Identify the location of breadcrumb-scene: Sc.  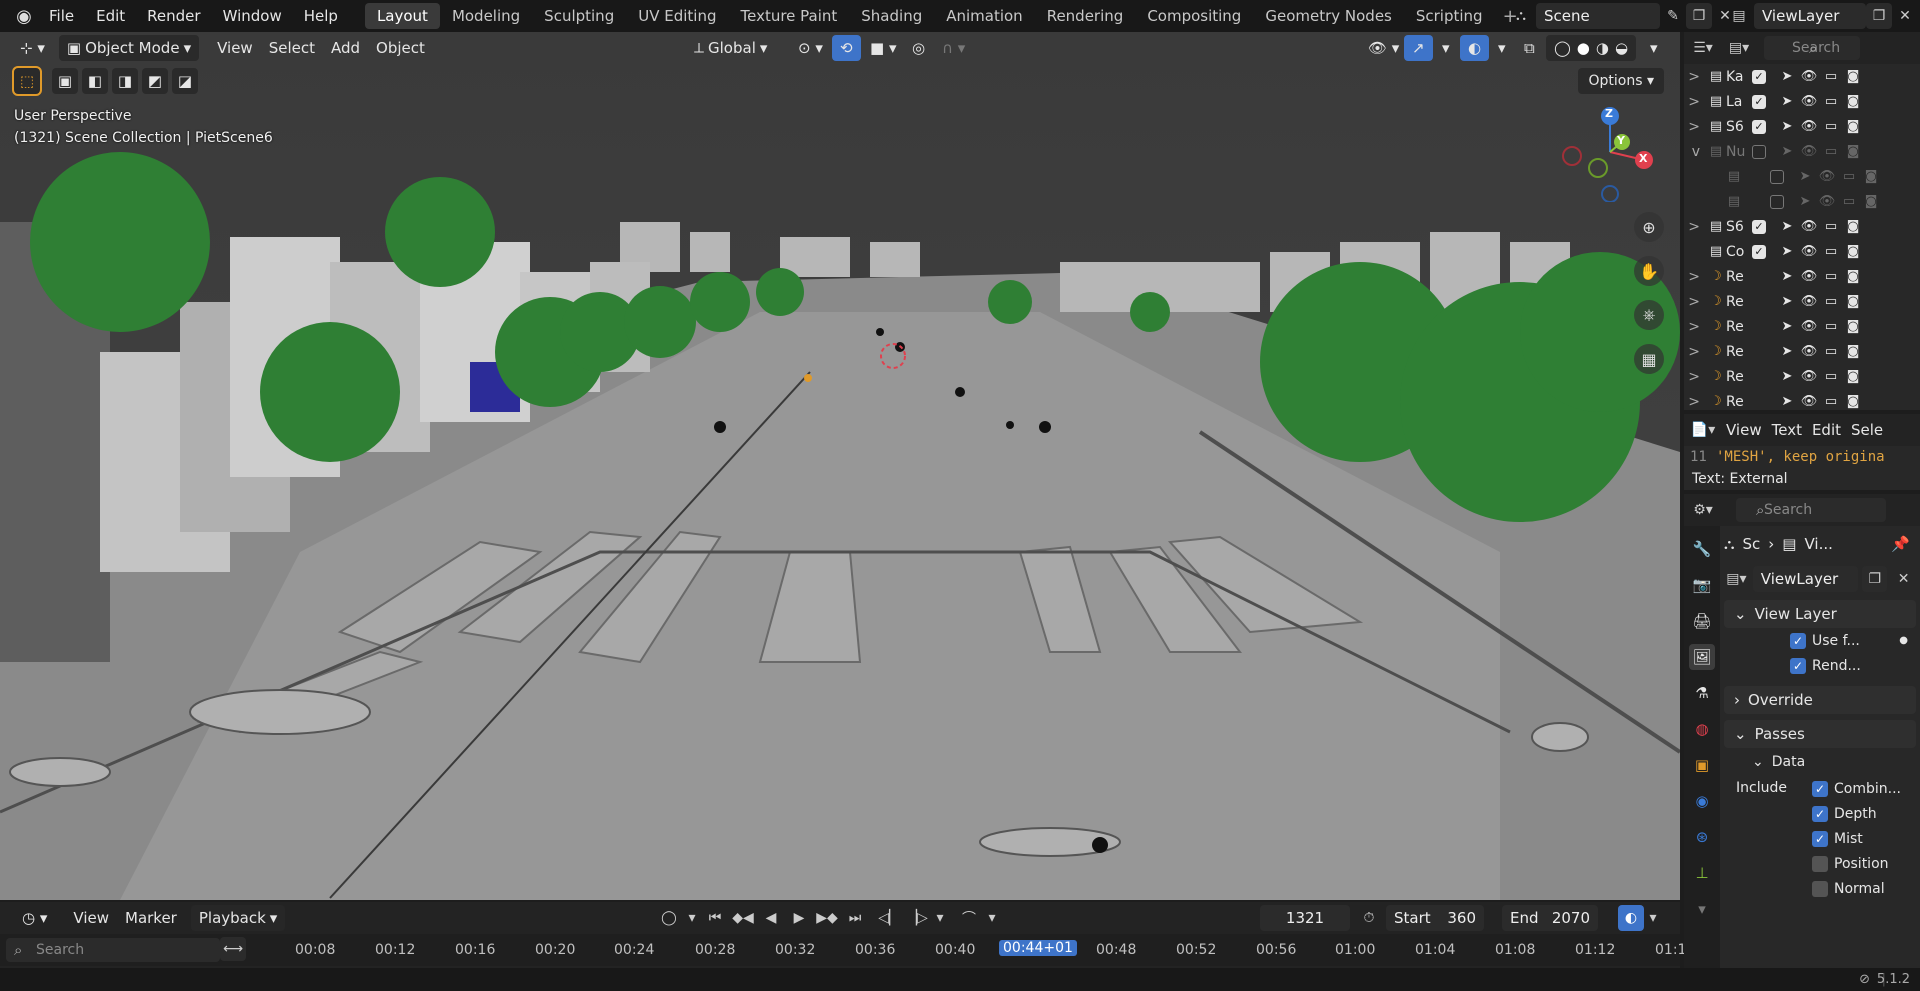
(1752, 544).